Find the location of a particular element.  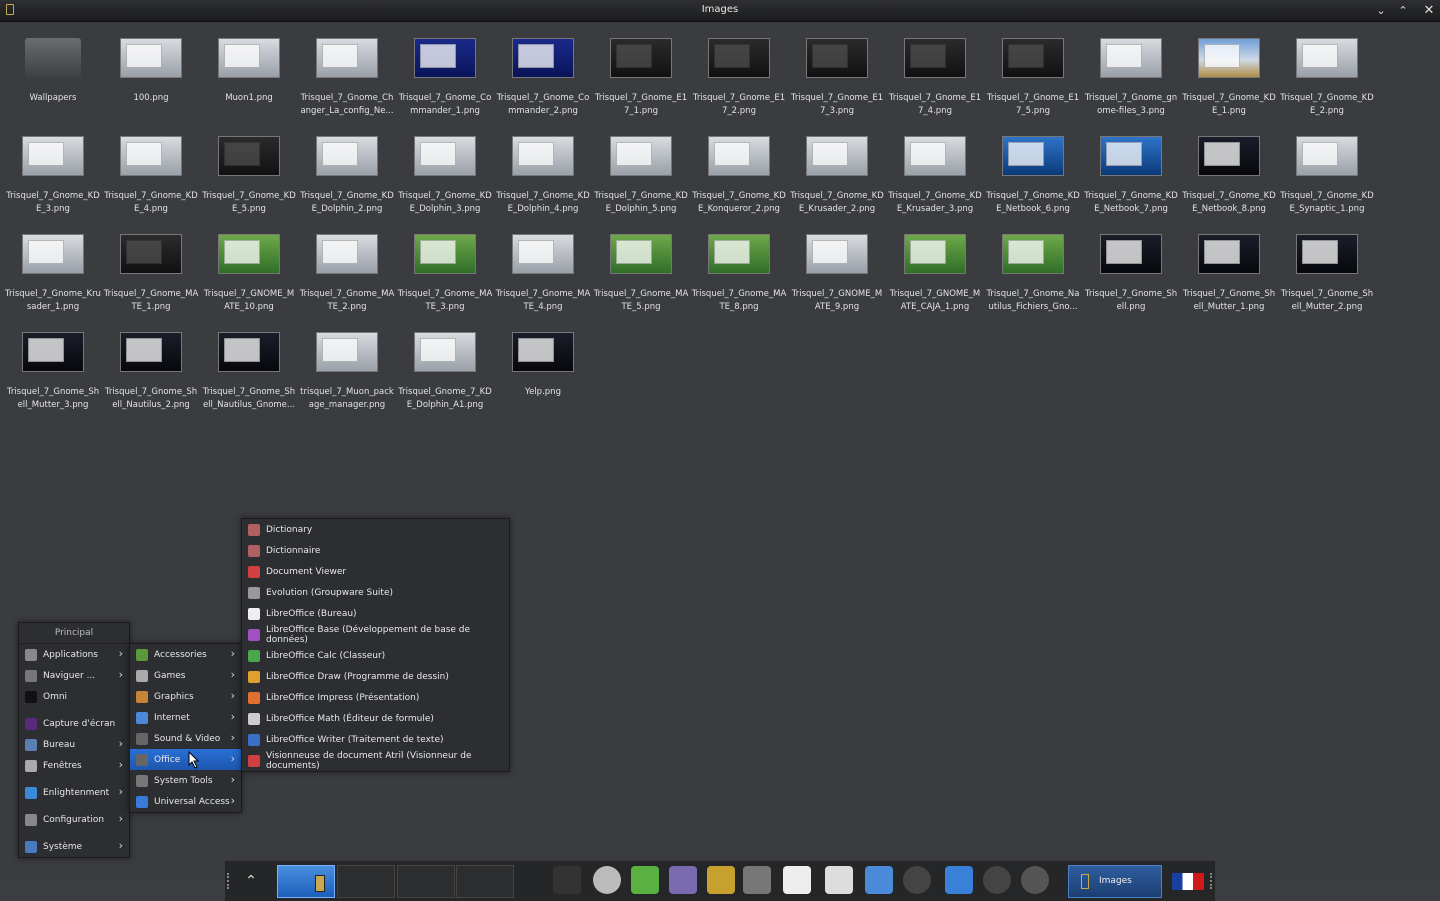

file-item: Trisquel_Gnome_7_KDE_Dolphin_A1.png is located at coordinates (445, 381).